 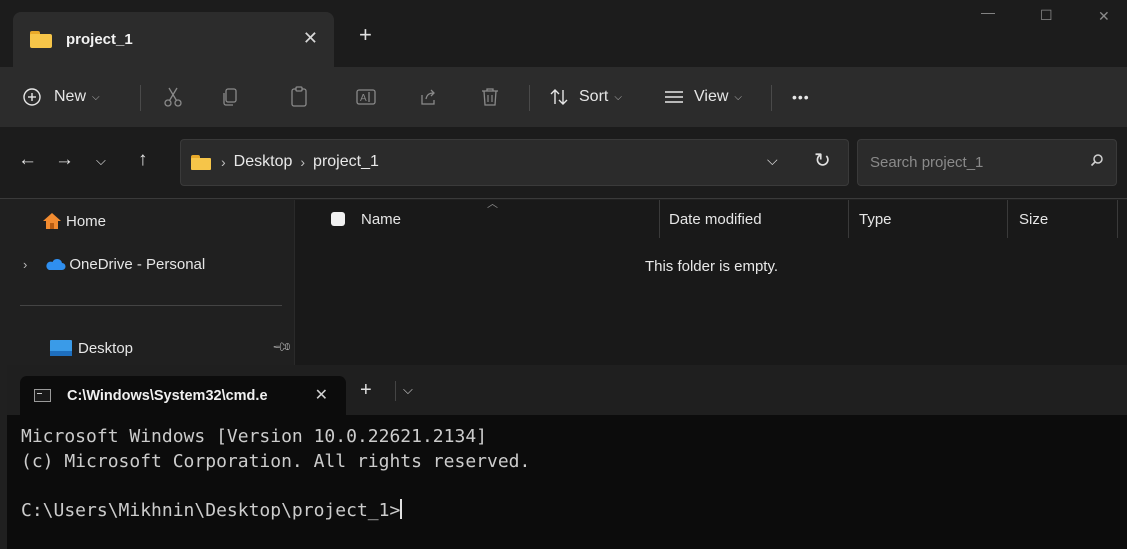 What do you see at coordinates (70, 96) in the screenshot?
I see `new-button-label: New` at bounding box center [70, 96].